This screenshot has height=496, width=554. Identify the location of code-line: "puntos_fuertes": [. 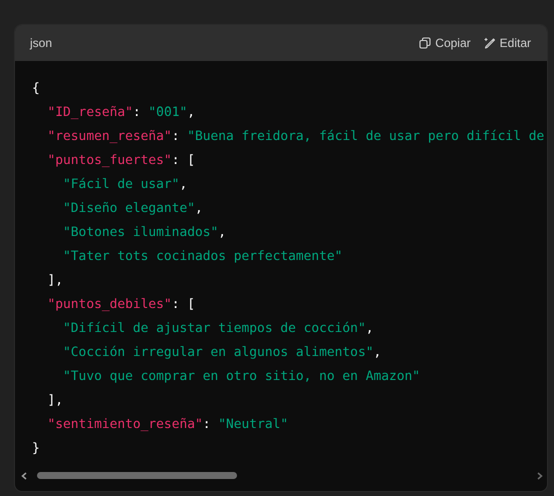
(121, 160).